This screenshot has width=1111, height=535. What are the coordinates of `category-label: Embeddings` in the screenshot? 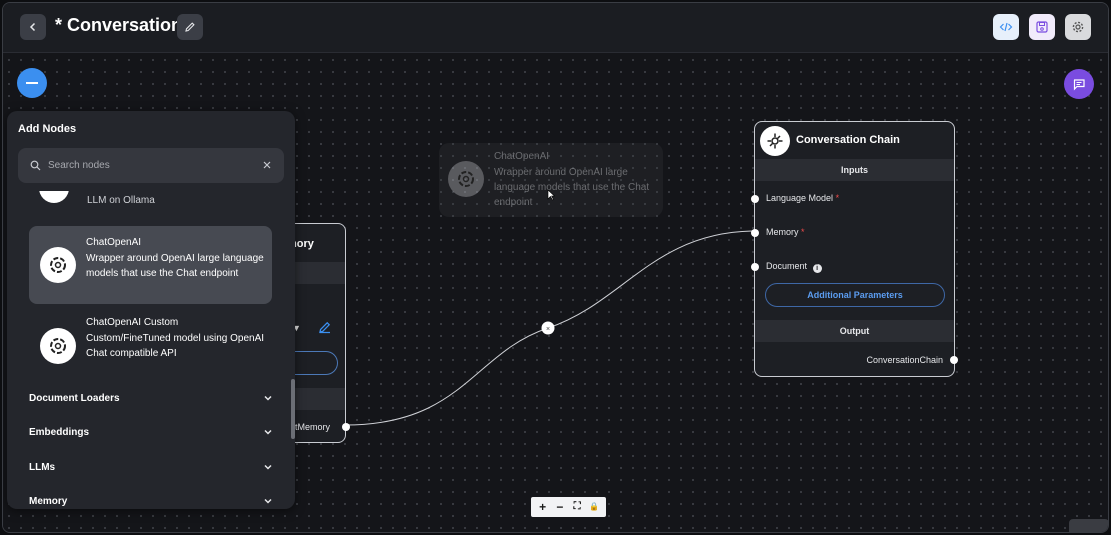 It's located at (59, 432).